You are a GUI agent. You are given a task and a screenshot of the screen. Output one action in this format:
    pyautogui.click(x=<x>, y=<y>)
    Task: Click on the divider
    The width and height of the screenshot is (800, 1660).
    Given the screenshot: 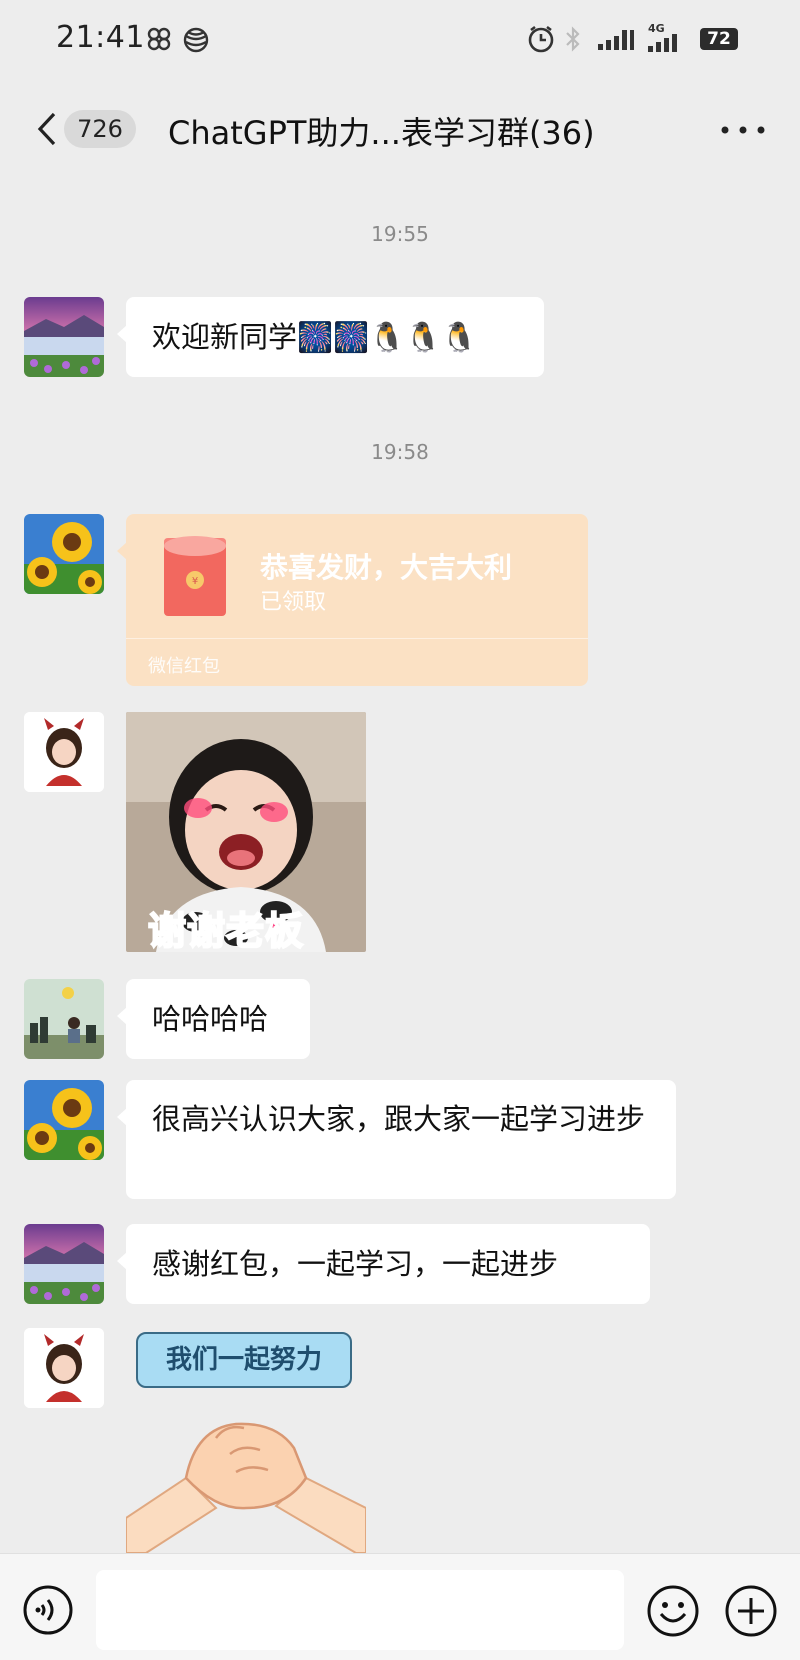 What is the action you would take?
    pyautogui.click(x=357, y=638)
    